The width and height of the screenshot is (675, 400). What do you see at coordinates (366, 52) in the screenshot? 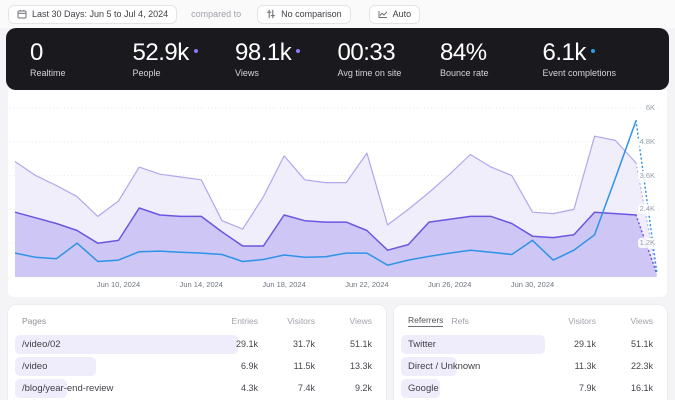
I see `stat-value: 00:33` at bounding box center [366, 52].